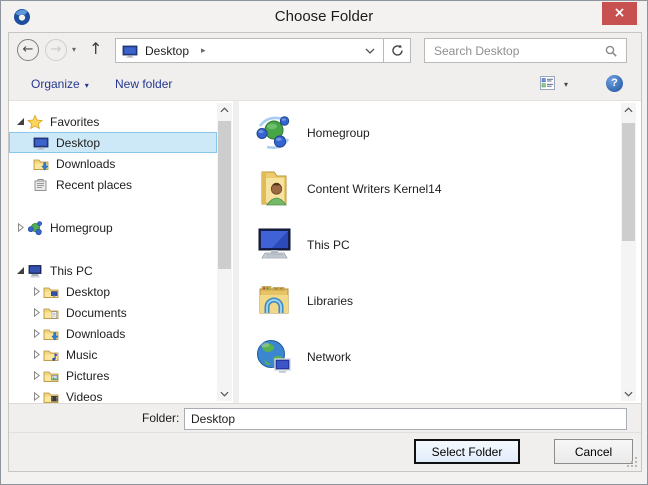  Describe the element at coordinates (81, 227) in the screenshot. I see `sidebar-item-label: Homegroup` at that location.